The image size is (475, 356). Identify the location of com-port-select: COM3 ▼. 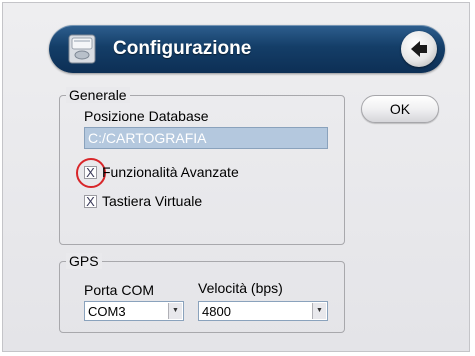
(134, 311).